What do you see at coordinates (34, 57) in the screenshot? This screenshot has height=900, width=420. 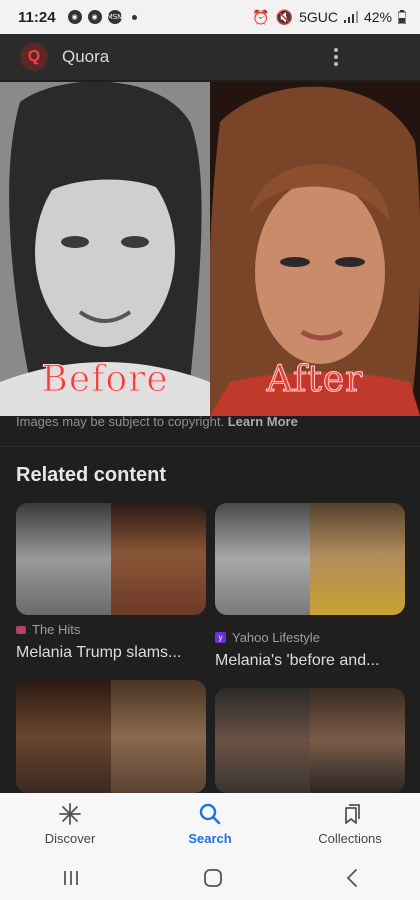 I see `quora-logo: Q` at bounding box center [34, 57].